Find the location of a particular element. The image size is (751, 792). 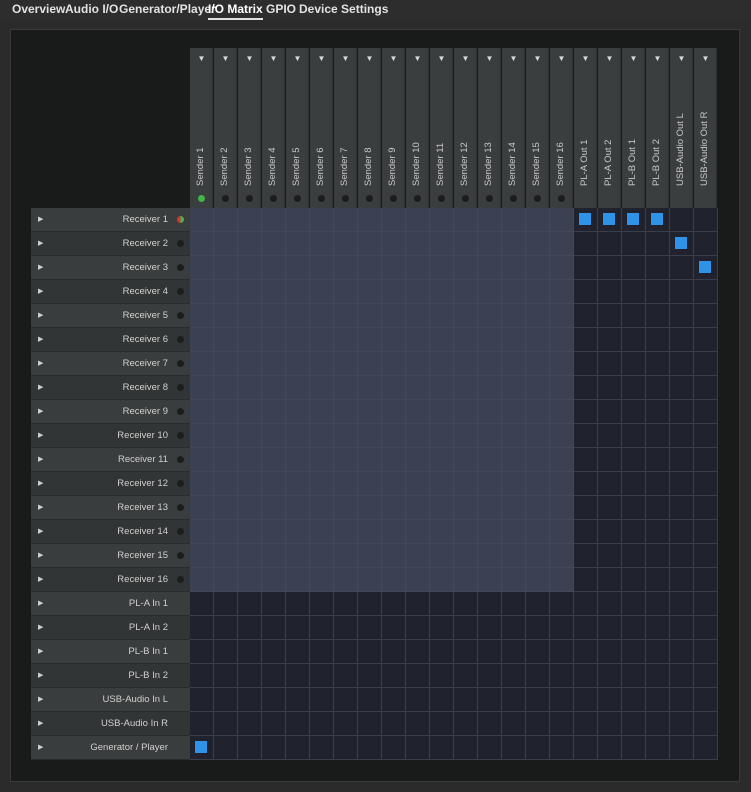

row-header: ▶ USB-Audio In R is located at coordinates (110, 724).